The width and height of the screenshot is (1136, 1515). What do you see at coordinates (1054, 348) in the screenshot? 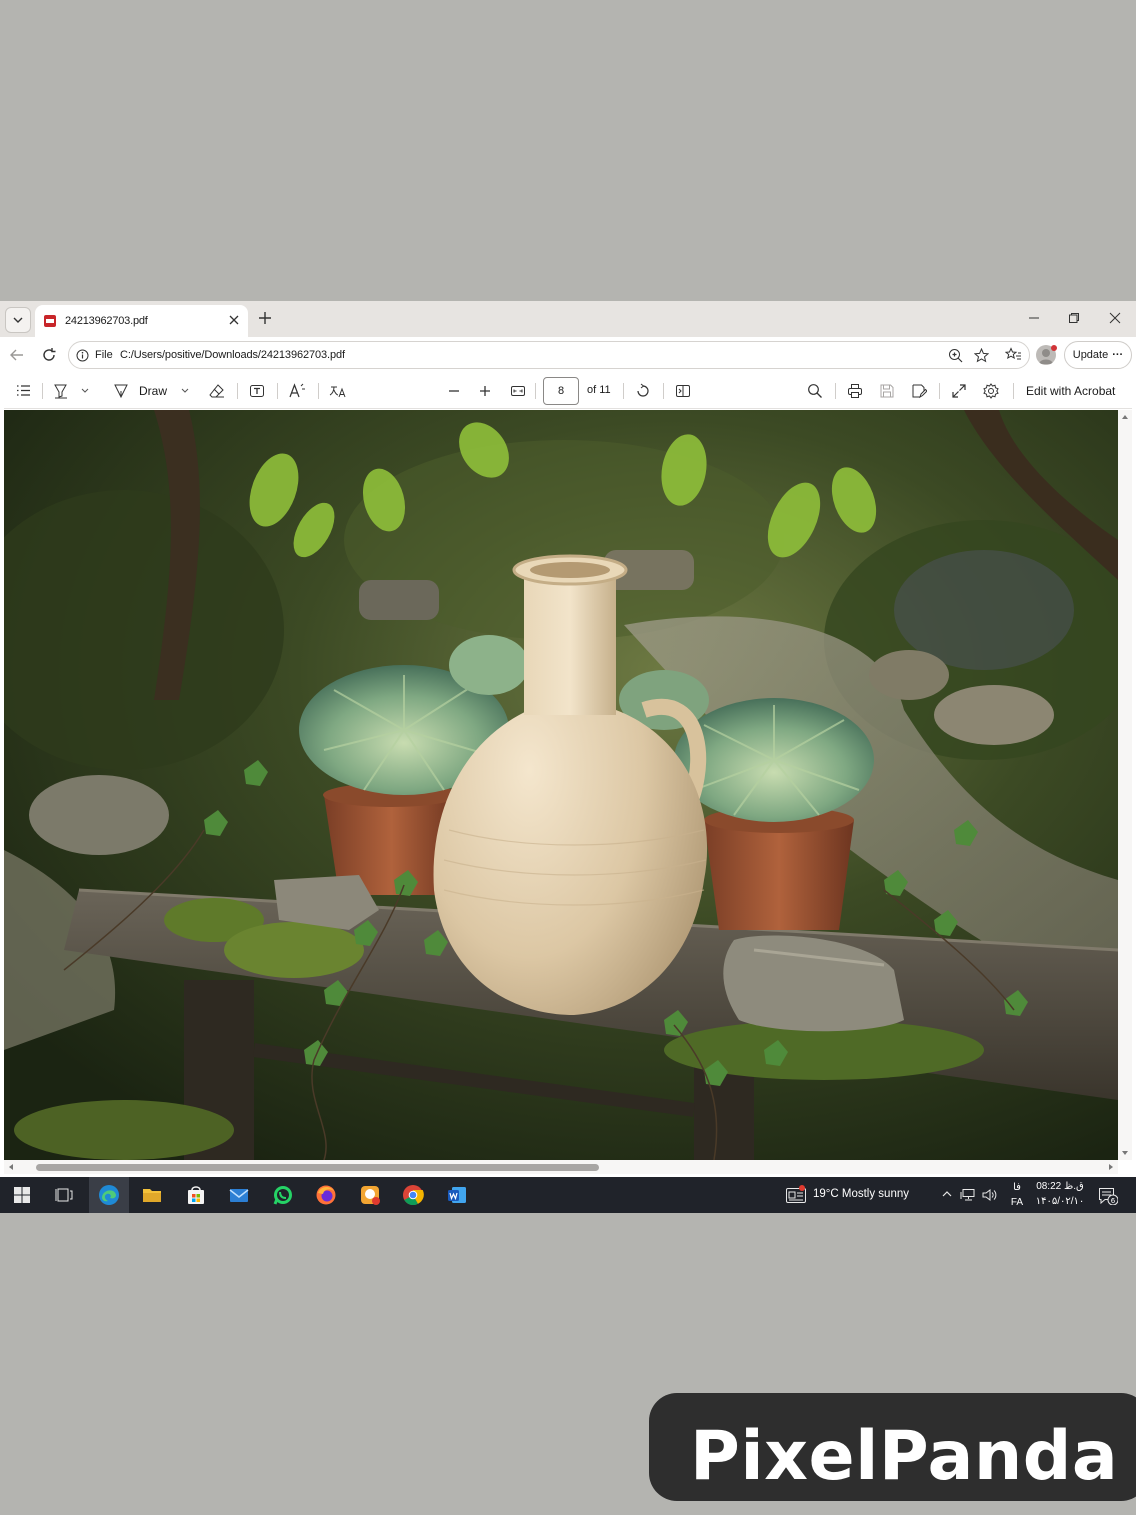
I see `profile-alert-dot` at bounding box center [1054, 348].